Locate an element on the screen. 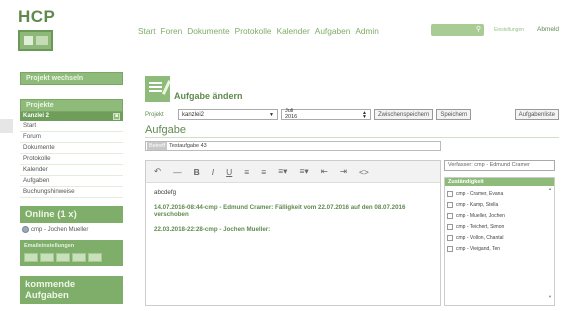 This screenshot has width=562, height=311. projekt-label: Projekt is located at coordinates (154, 114).